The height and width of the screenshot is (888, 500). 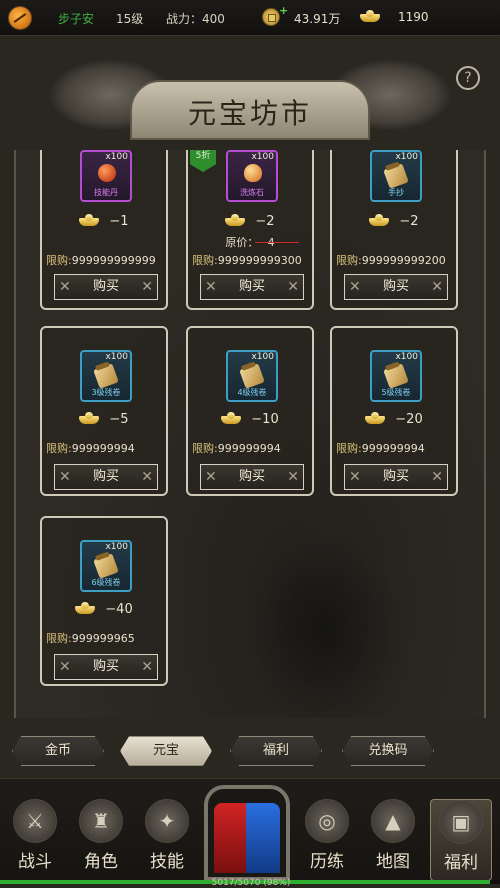 I want to click on item-name: 5级残卷, so click(x=396, y=392).